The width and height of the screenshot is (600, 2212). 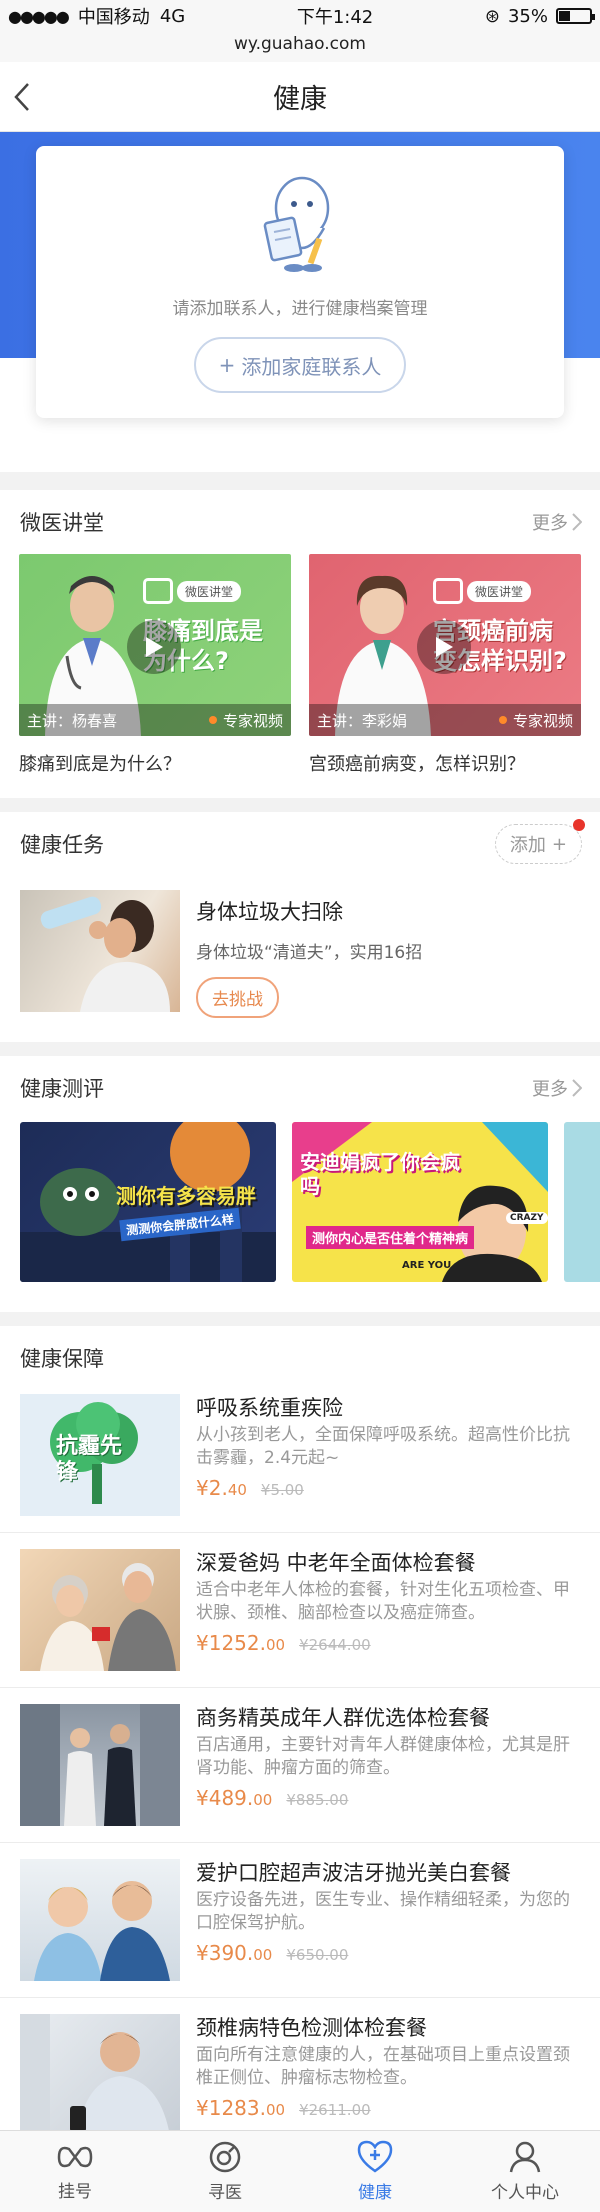 I want to click on lectures-more-link: 更多, so click(x=557, y=522).